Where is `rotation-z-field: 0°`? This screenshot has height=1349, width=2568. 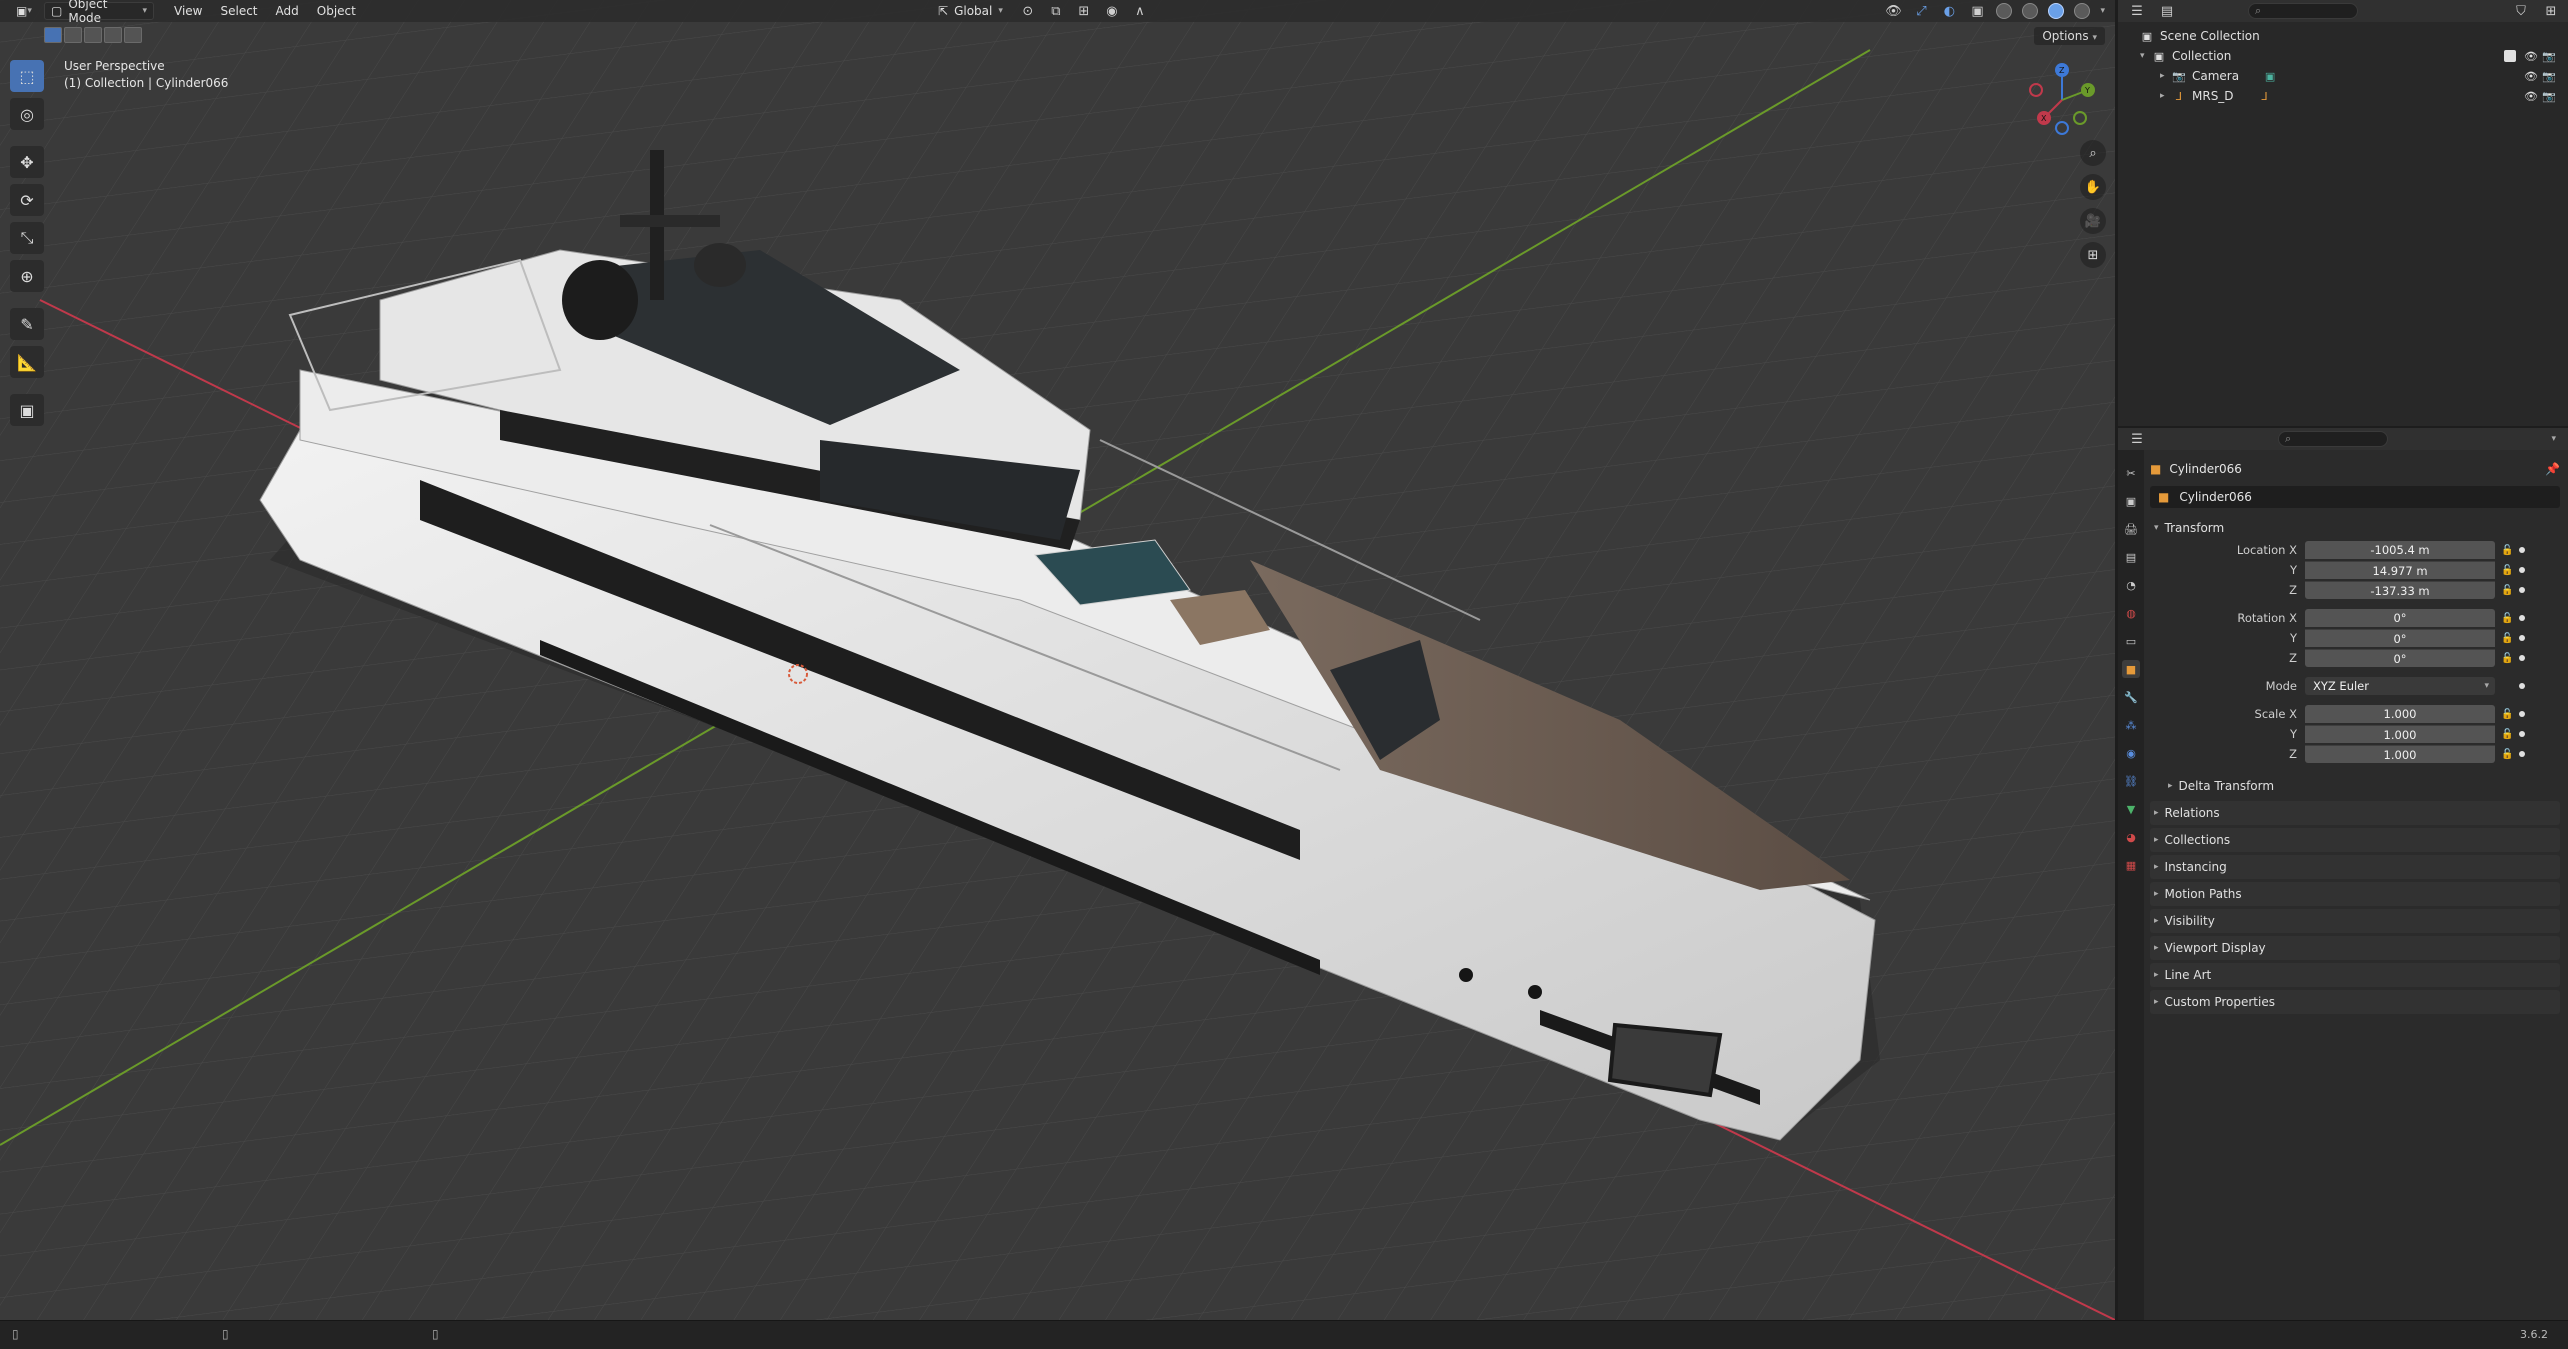
rotation-z-field: 0° is located at coordinates (2400, 658).